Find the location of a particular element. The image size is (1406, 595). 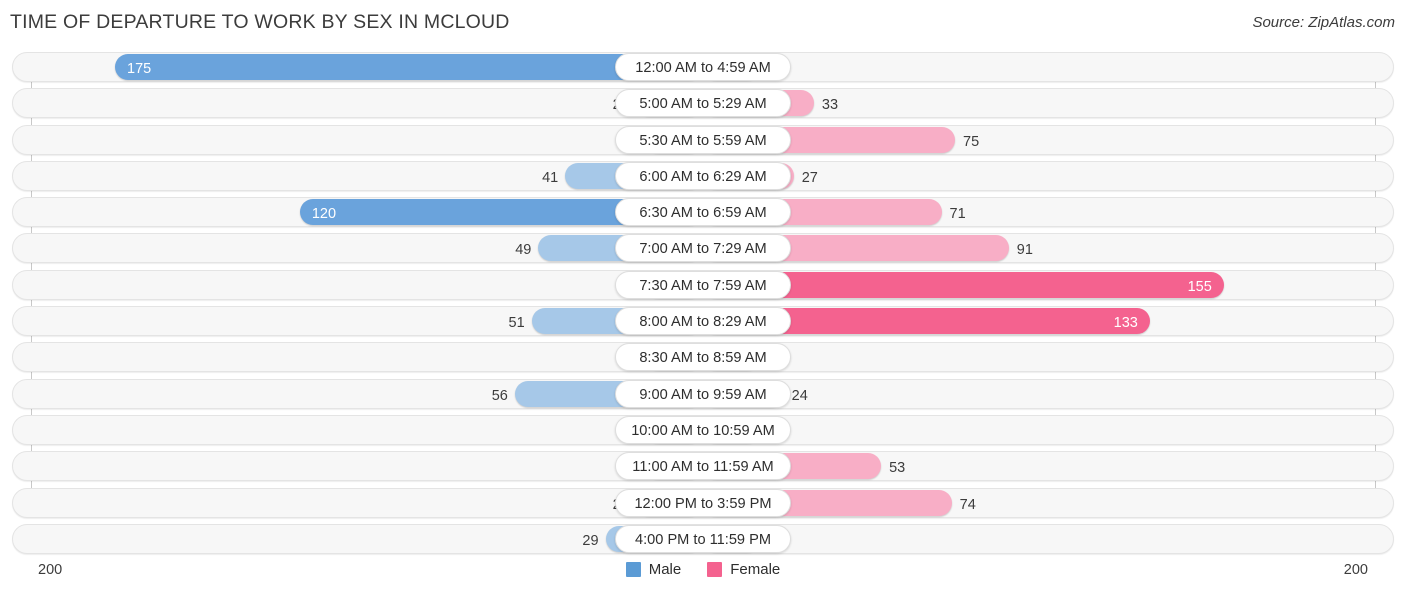

male-value-label: 175 is located at coordinates (139, 69).